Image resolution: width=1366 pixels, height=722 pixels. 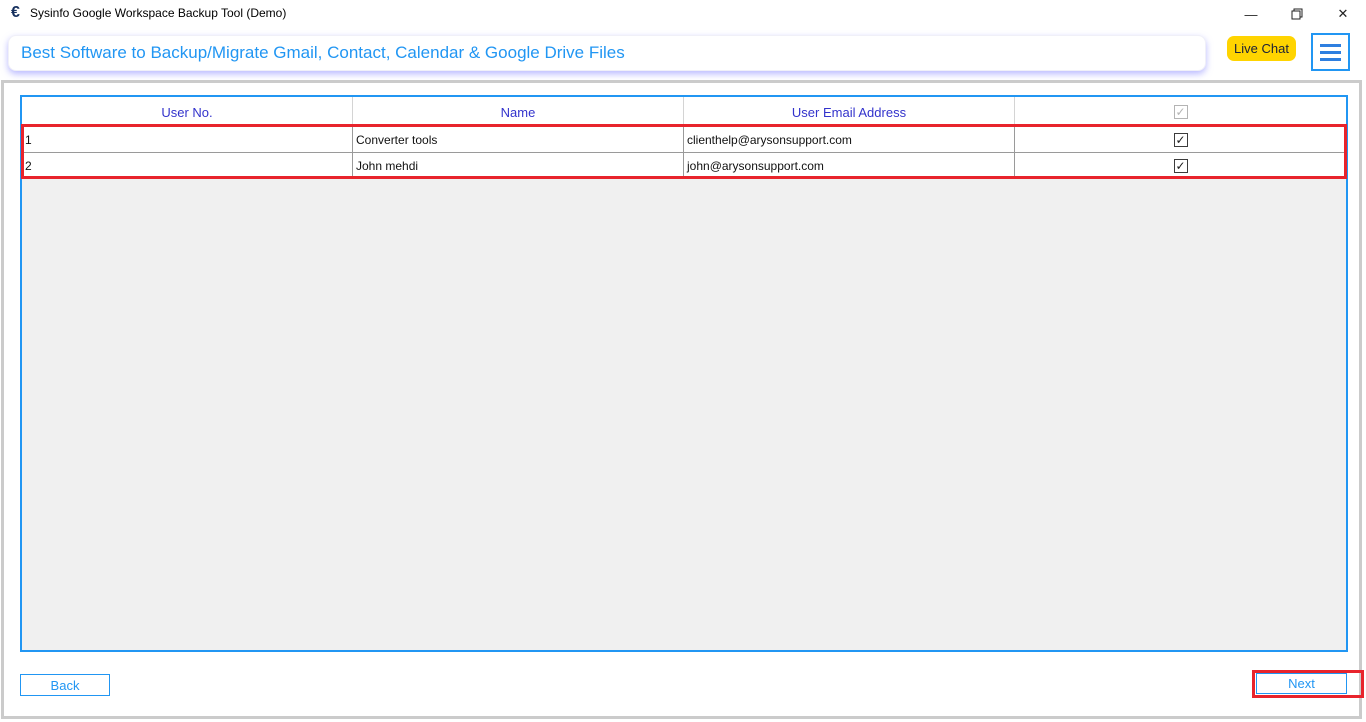 I want to click on column-header-user-no: User No., so click(x=187, y=112).